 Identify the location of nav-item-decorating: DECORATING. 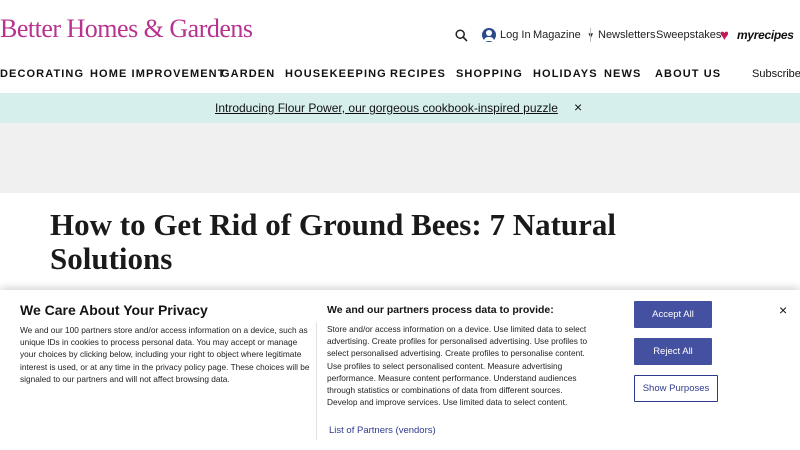
(42, 74).